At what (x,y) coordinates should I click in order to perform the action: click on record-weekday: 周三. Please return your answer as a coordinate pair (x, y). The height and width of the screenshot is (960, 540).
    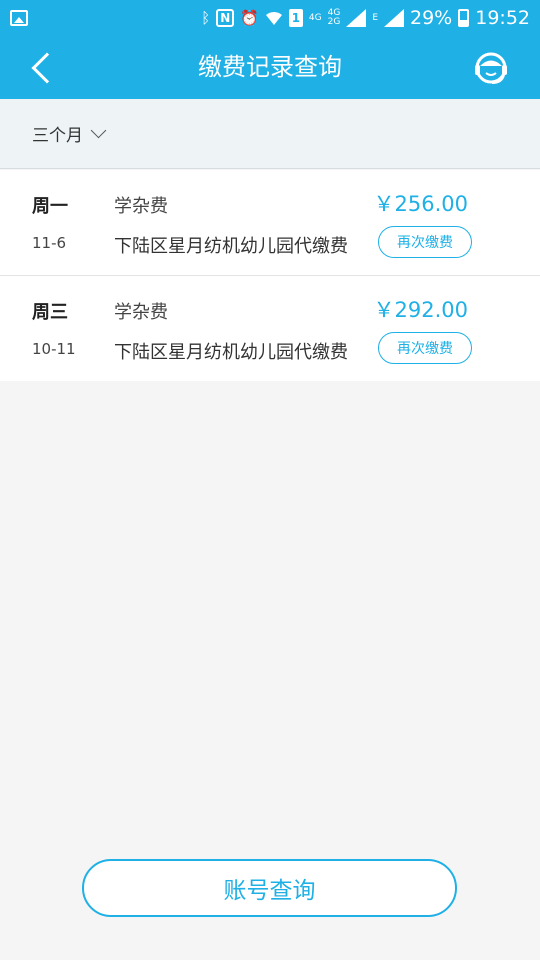
    Looking at the image, I should click on (50, 312).